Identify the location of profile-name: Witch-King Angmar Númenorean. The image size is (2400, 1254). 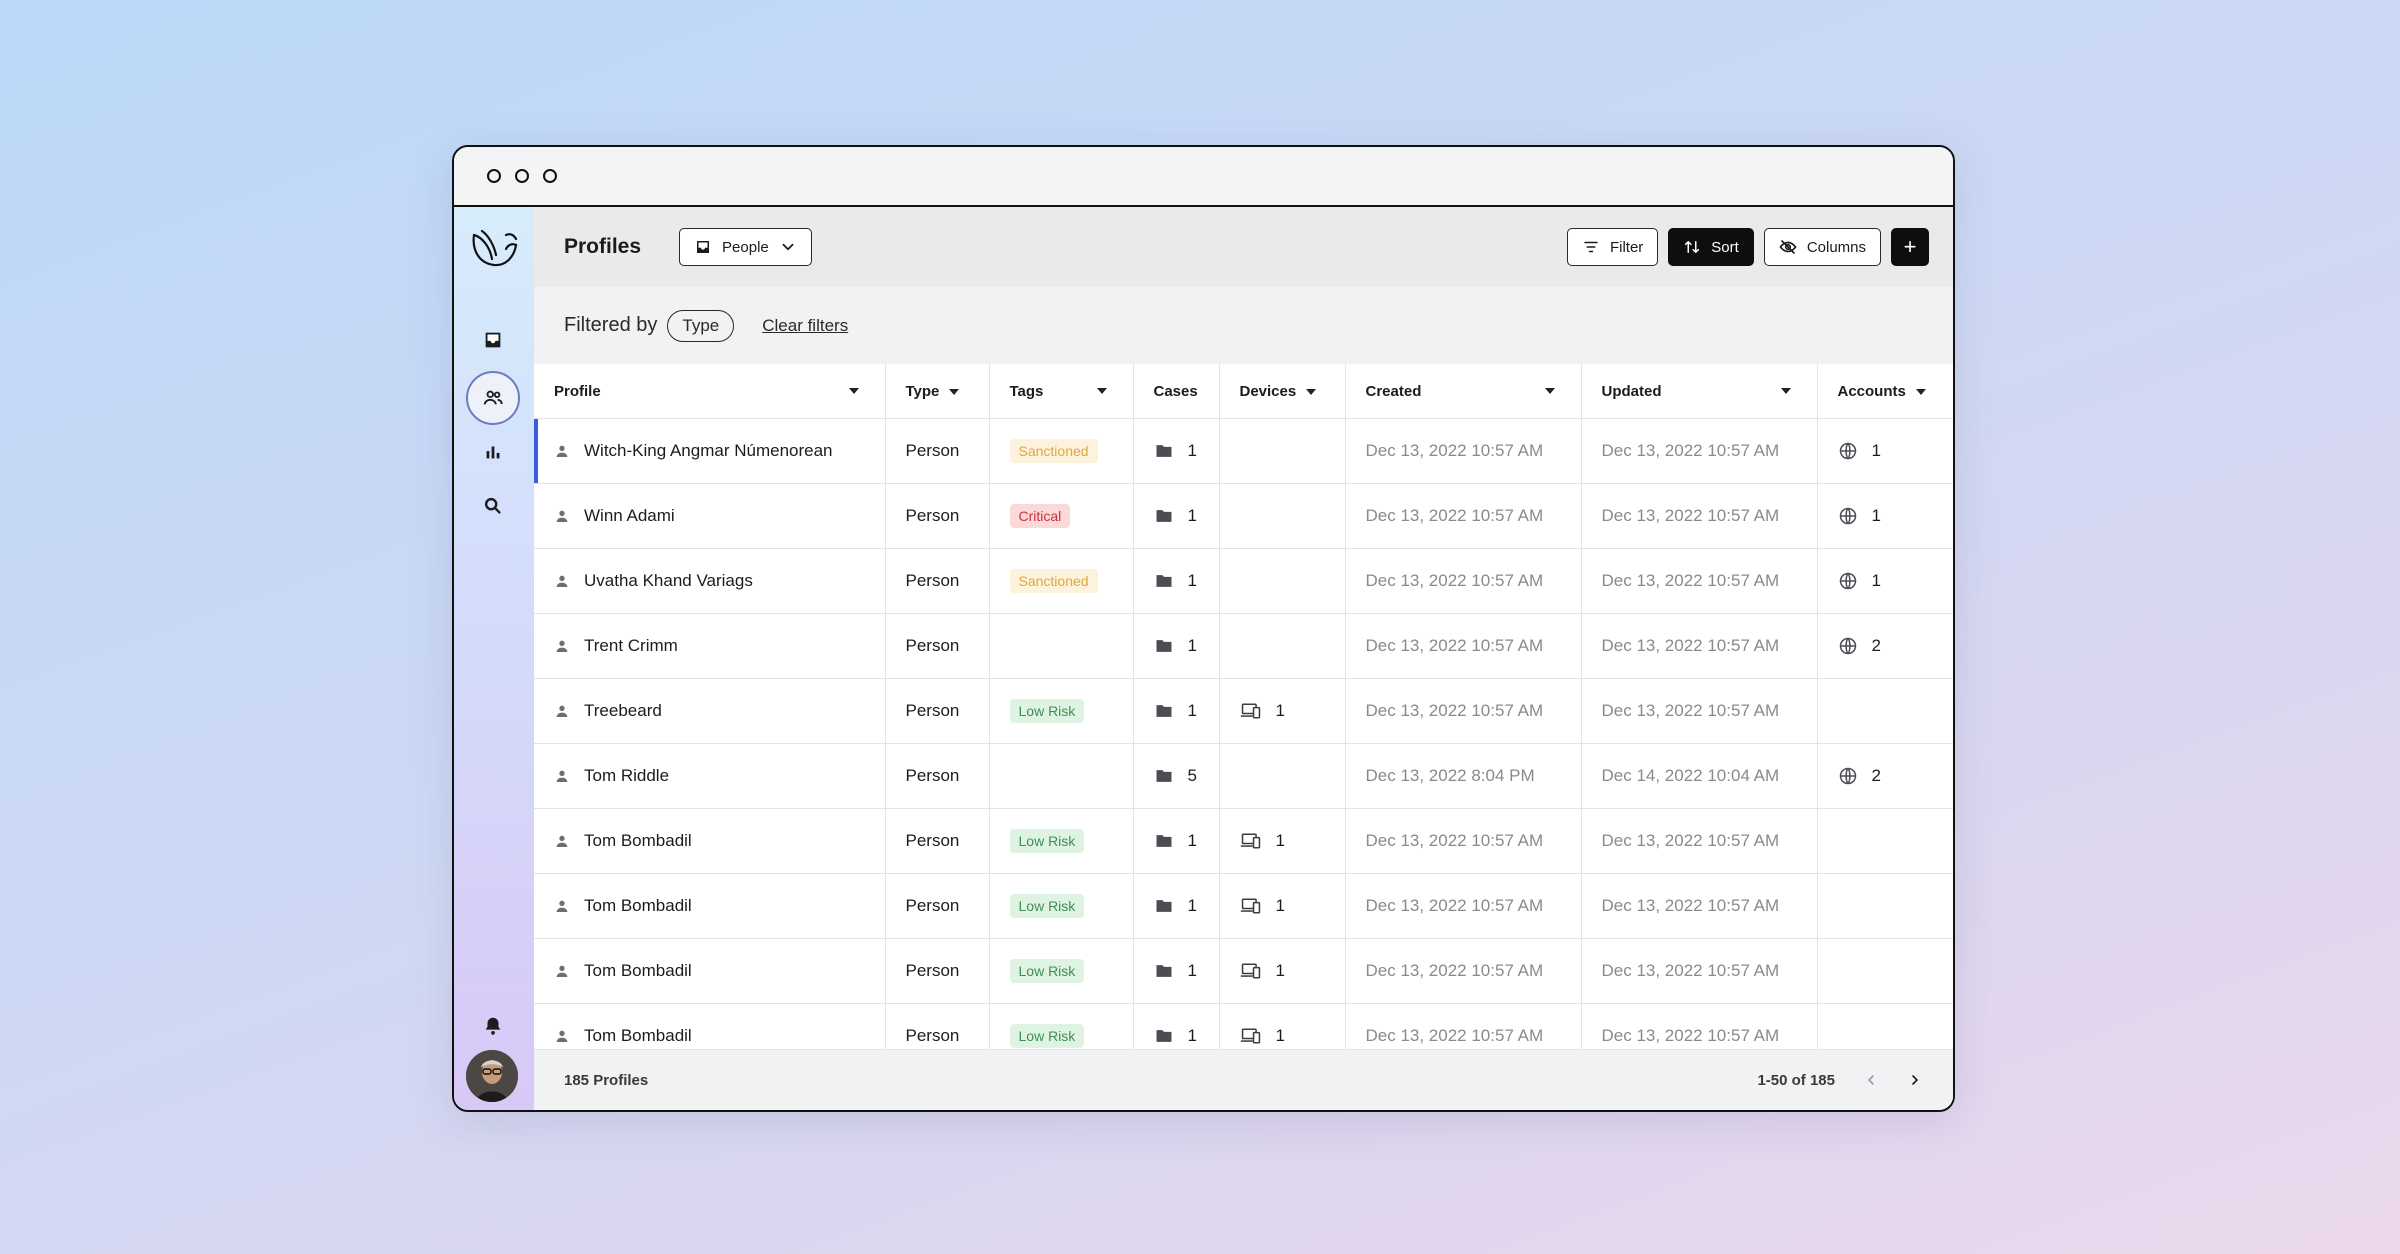
(708, 450).